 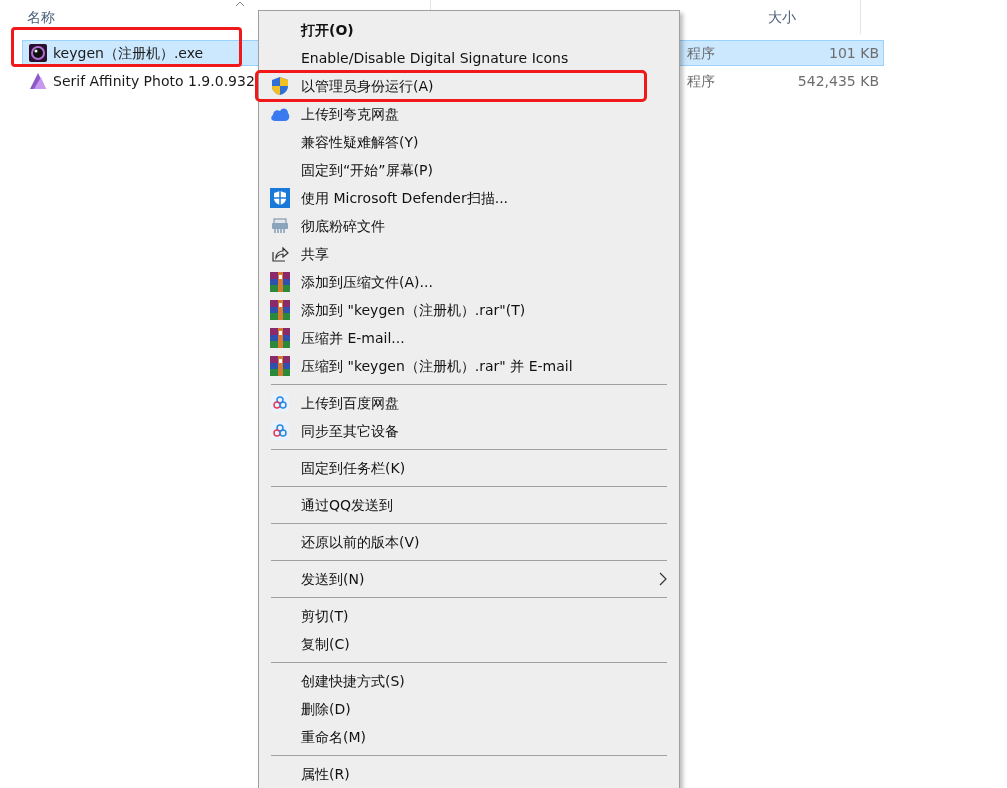 What do you see at coordinates (838, 81) in the screenshot?
I see `file-size: 542,435 KB` at bounding box center [838, 81].